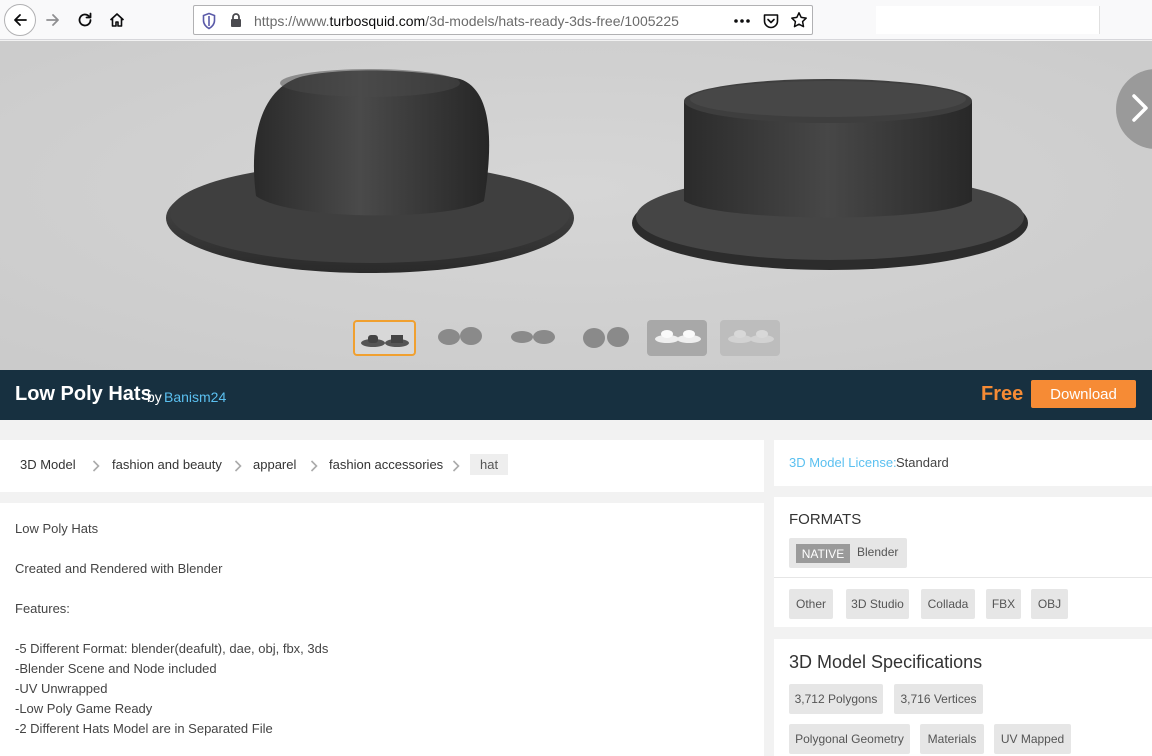 The image size is (1152, 756). I want to click on forward-button, so click(53, 20).